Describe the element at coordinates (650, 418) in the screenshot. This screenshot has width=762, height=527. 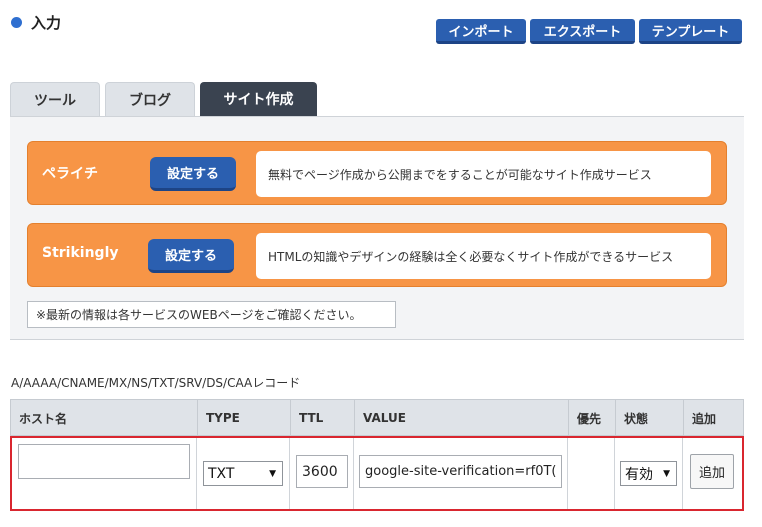
I see `column-header-status: 状態` at that location.